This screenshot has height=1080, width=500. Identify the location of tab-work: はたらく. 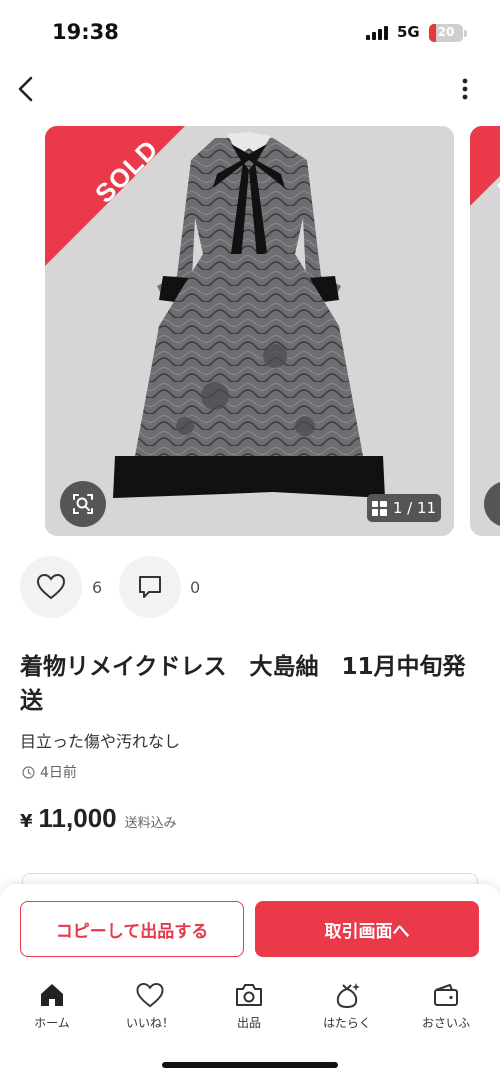
(347, 1008).